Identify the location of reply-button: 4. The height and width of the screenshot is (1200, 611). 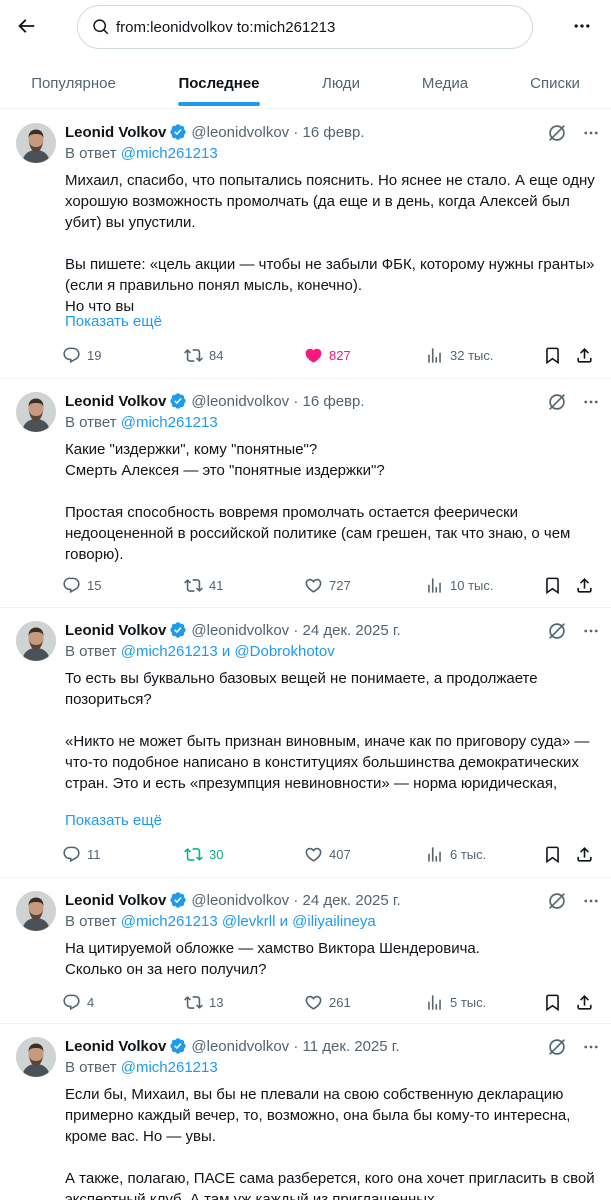
(78, 1002).